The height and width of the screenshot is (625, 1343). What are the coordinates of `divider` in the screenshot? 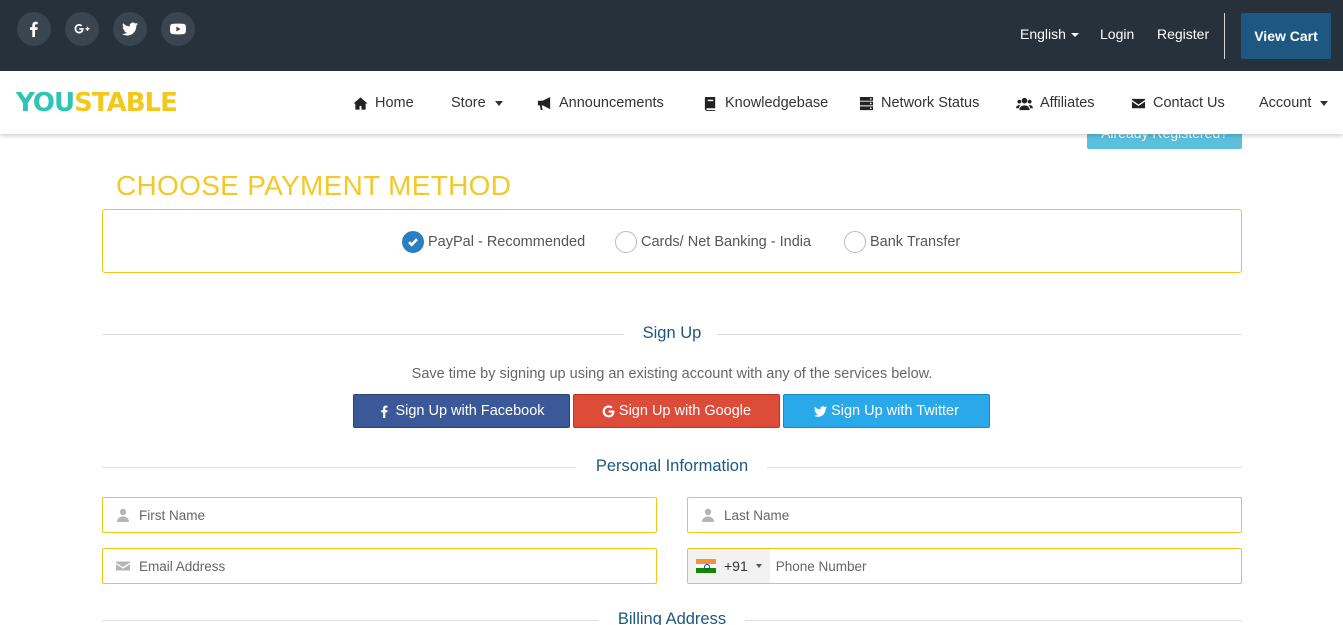 It's located at (1224, 36).